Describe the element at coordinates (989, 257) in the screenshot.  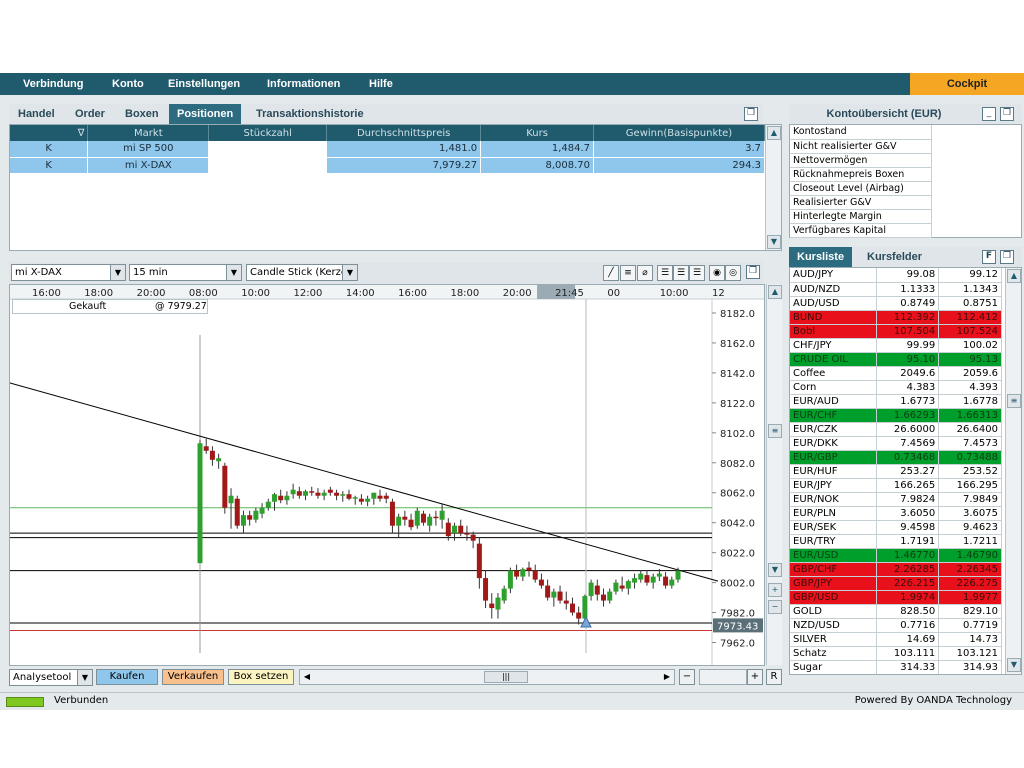
I see `filter-icon: F` at that location.